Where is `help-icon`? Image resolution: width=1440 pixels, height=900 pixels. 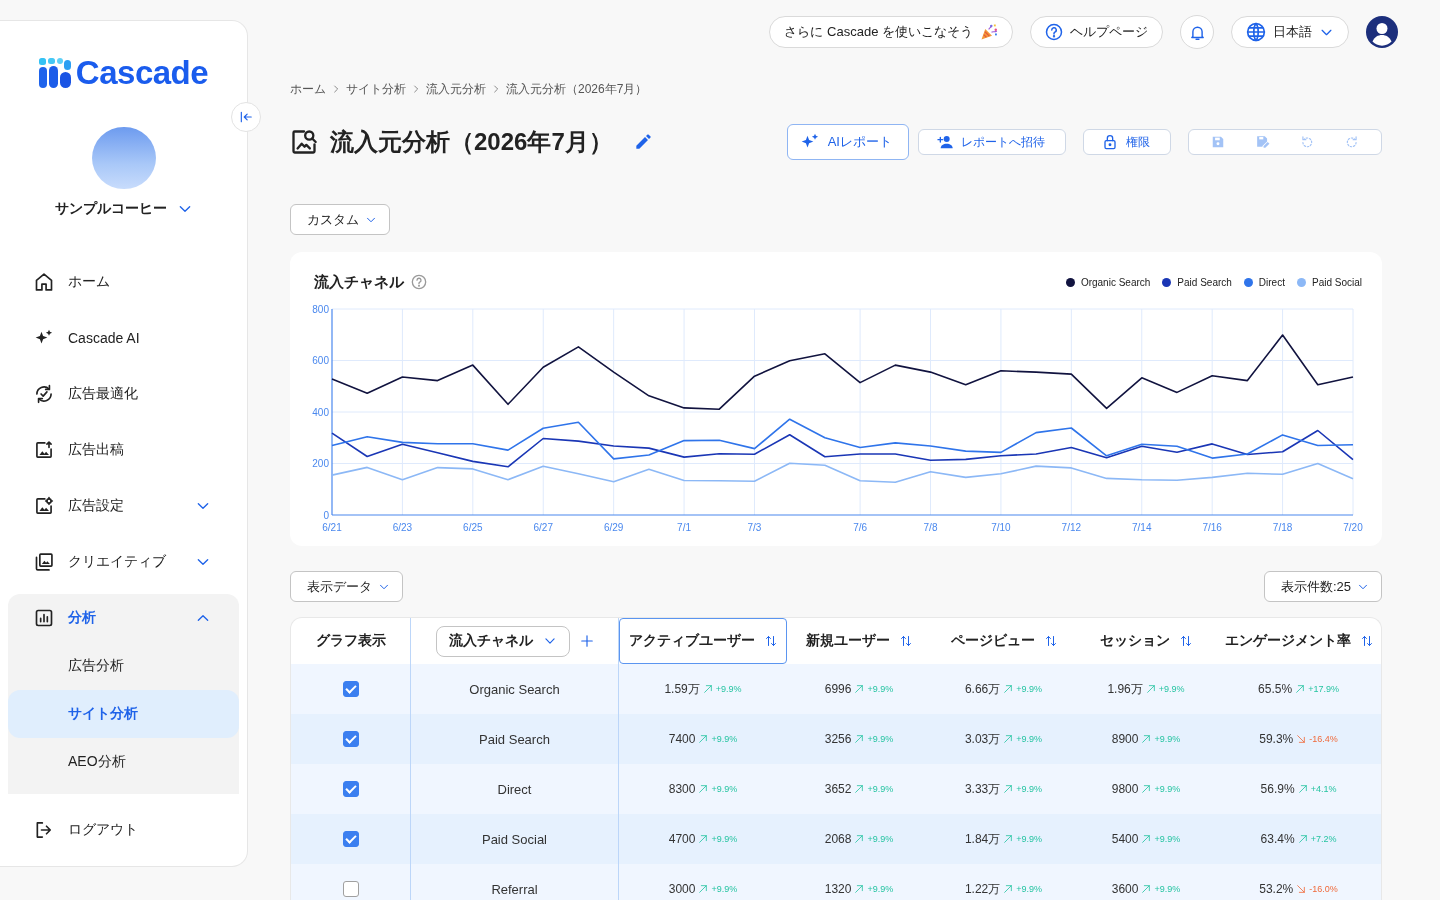 help-icon is located at coordinates (419, 282).